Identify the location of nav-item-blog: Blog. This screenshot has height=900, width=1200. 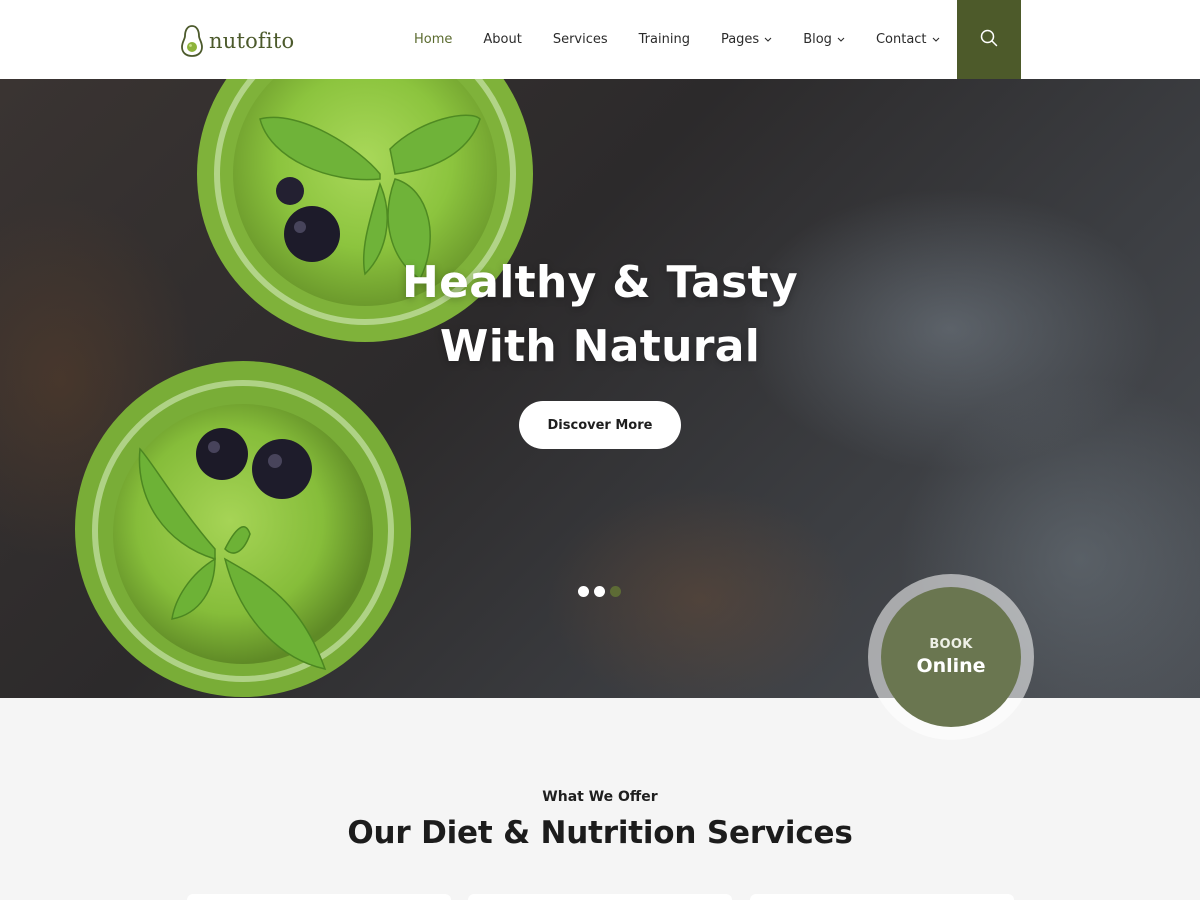
(824, 39).